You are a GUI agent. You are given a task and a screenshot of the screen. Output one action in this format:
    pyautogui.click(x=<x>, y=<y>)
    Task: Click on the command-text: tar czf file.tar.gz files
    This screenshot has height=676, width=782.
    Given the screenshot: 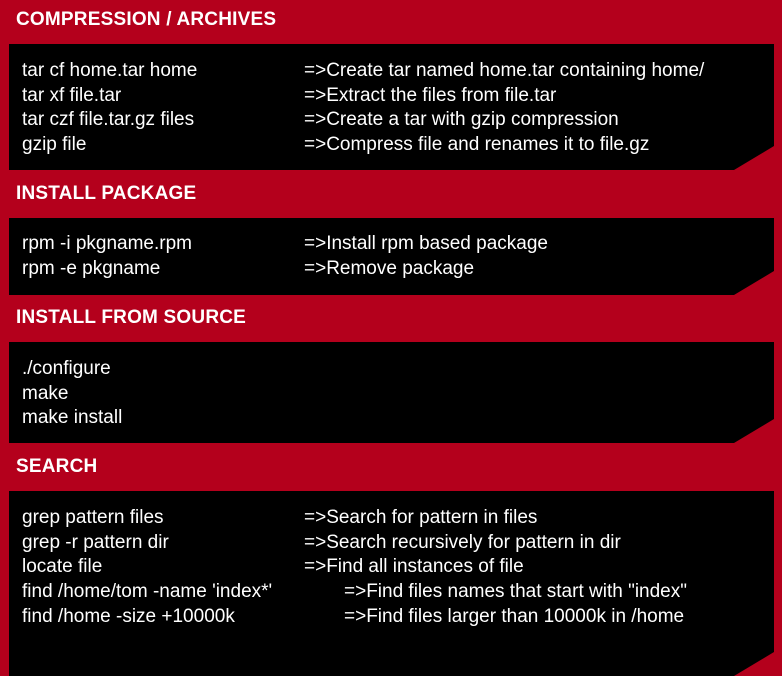 What is the action you would take?
    pyautogui.click(x=108, y=119)
    